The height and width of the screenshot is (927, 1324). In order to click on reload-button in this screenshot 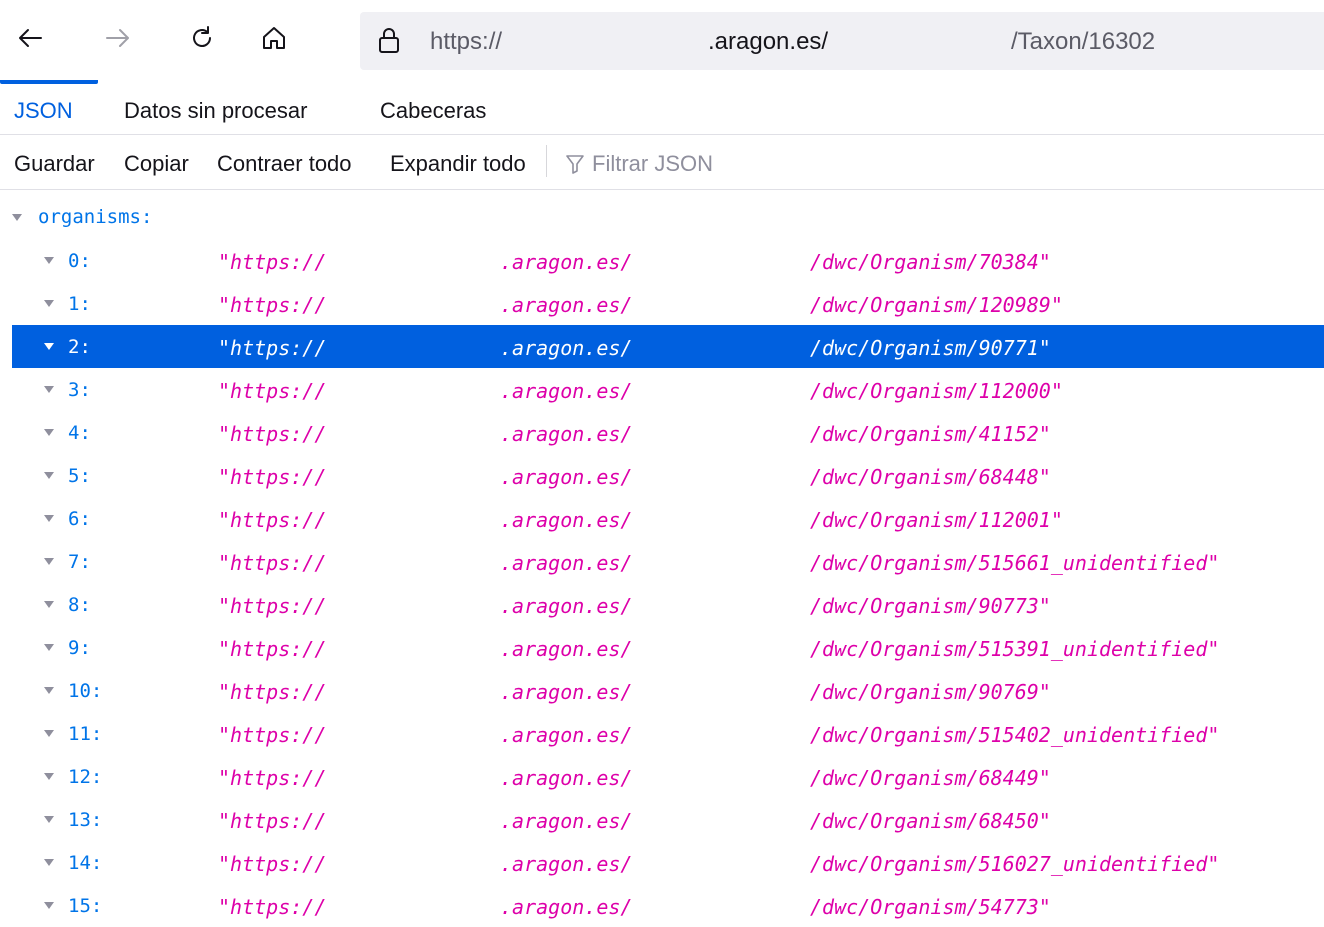, I will do `click(202, 38)`.